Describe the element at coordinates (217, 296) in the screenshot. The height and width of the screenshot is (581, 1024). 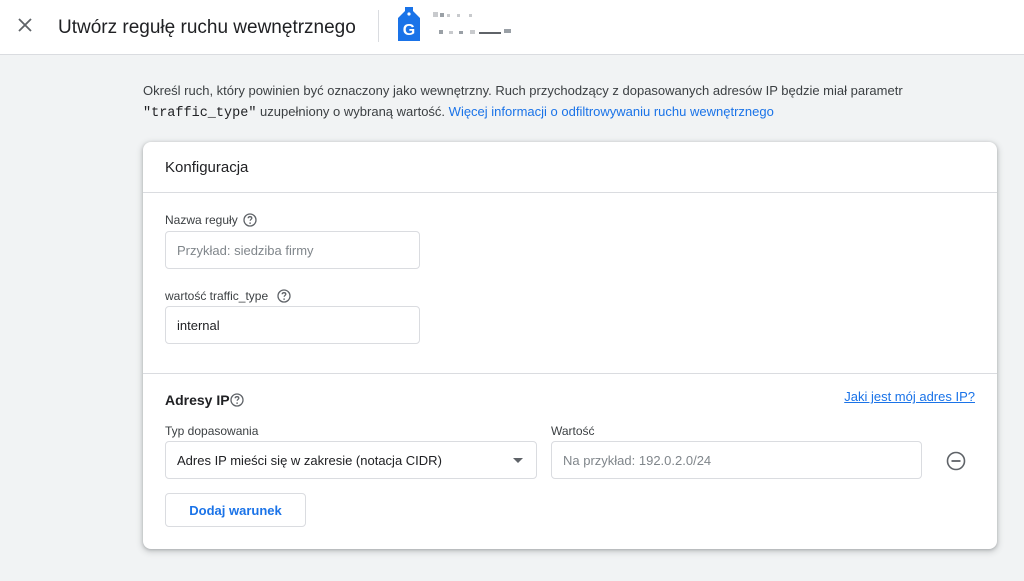
I see `traffic-type-label: wartość traffic_type` at that location.